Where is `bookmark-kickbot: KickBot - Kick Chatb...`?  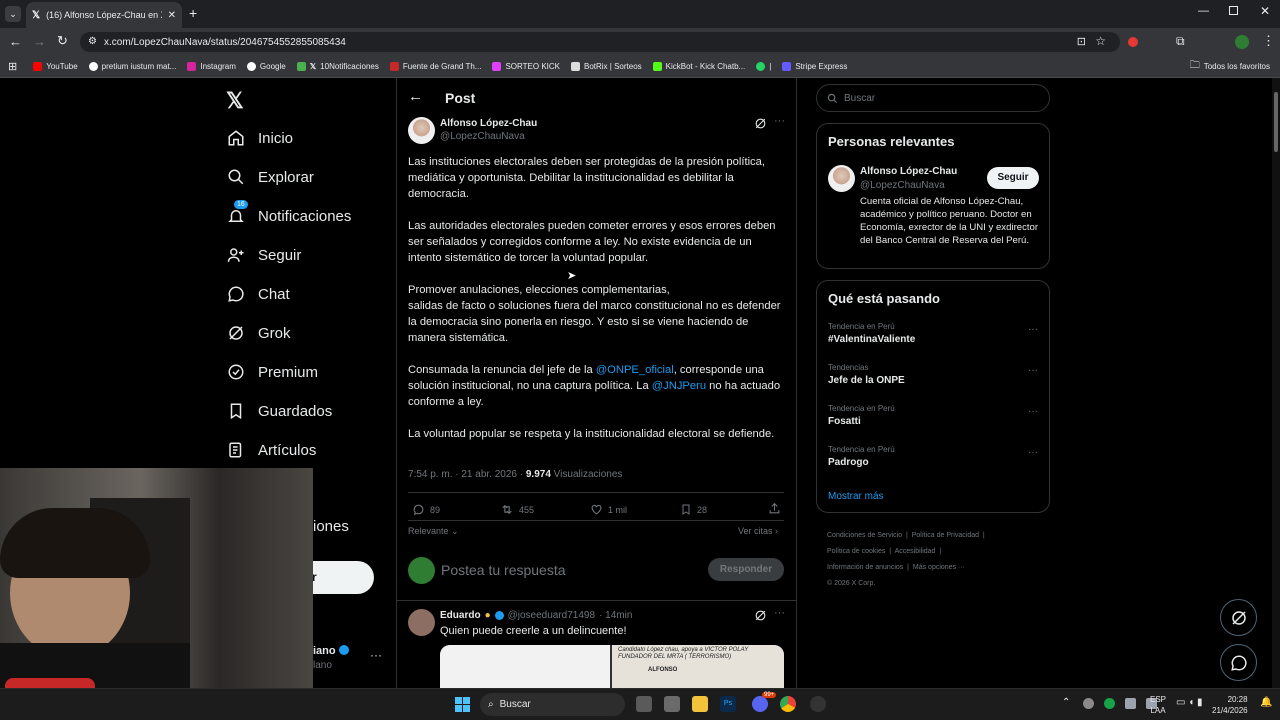
bookmark-kickbot: KickBot - Kick Chatb... is located at coordinates (698, 66).